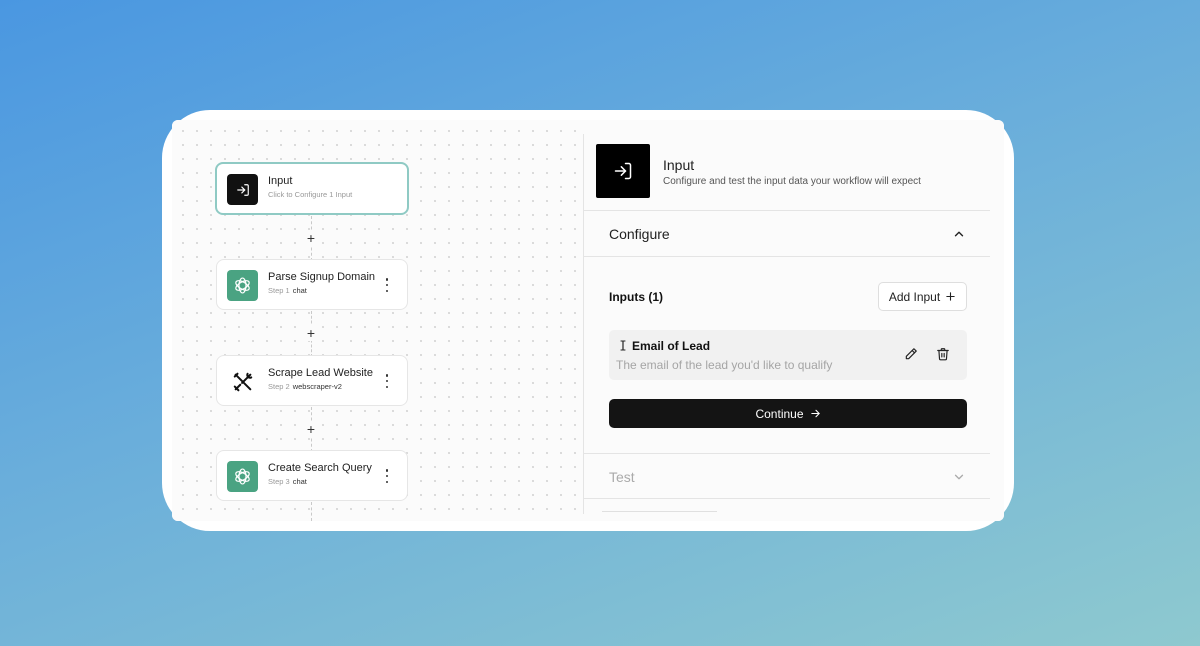  I want to click on chevron-down-icon, so click(959, 477).